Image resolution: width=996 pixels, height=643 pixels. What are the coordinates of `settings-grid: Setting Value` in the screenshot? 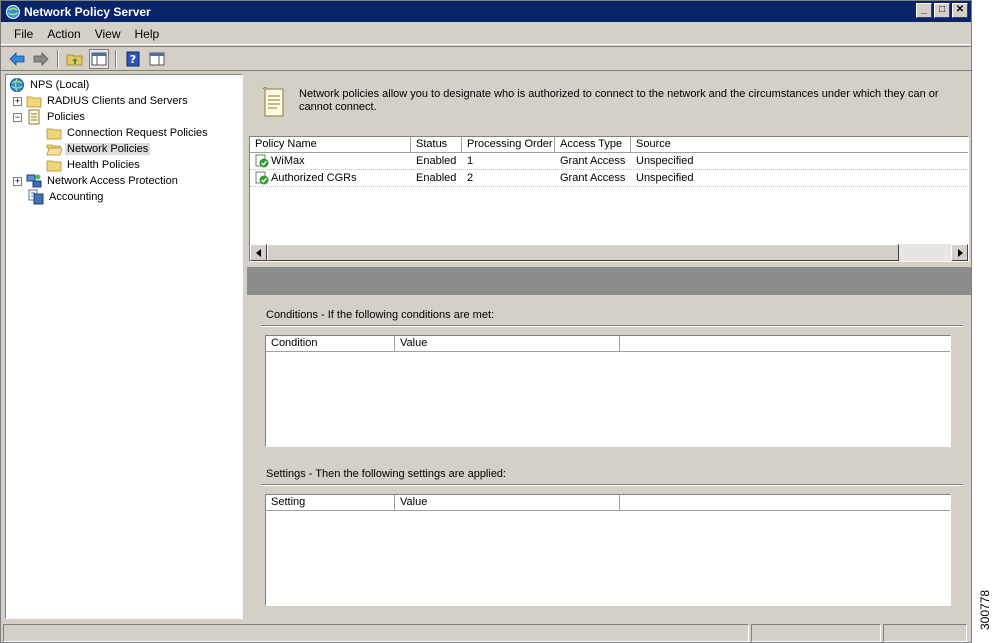 It's located at (608, 550).